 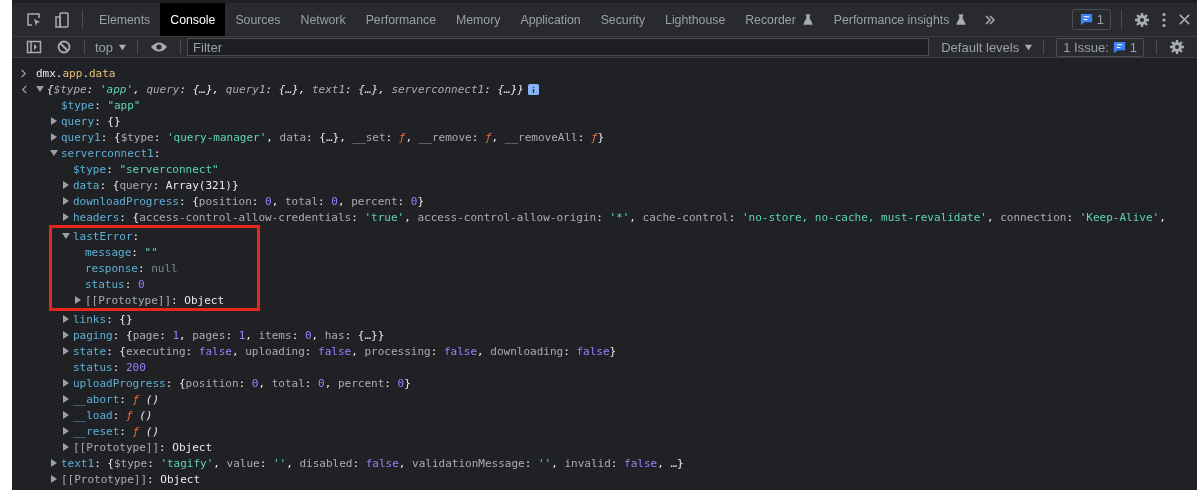 I want to click on property-line: paging: {page: 1, pages: 1, items: 0, has: {…}}, so click(x=229, y=335).